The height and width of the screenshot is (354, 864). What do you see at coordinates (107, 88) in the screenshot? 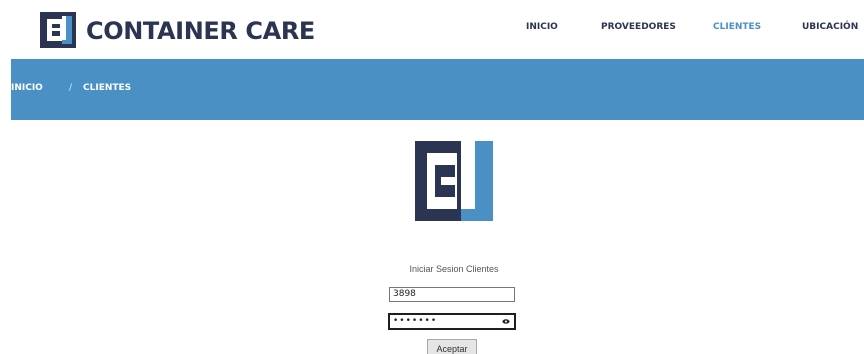
I see `breadcrumb-current: CLIENTES` at bounding box center [107, 88].